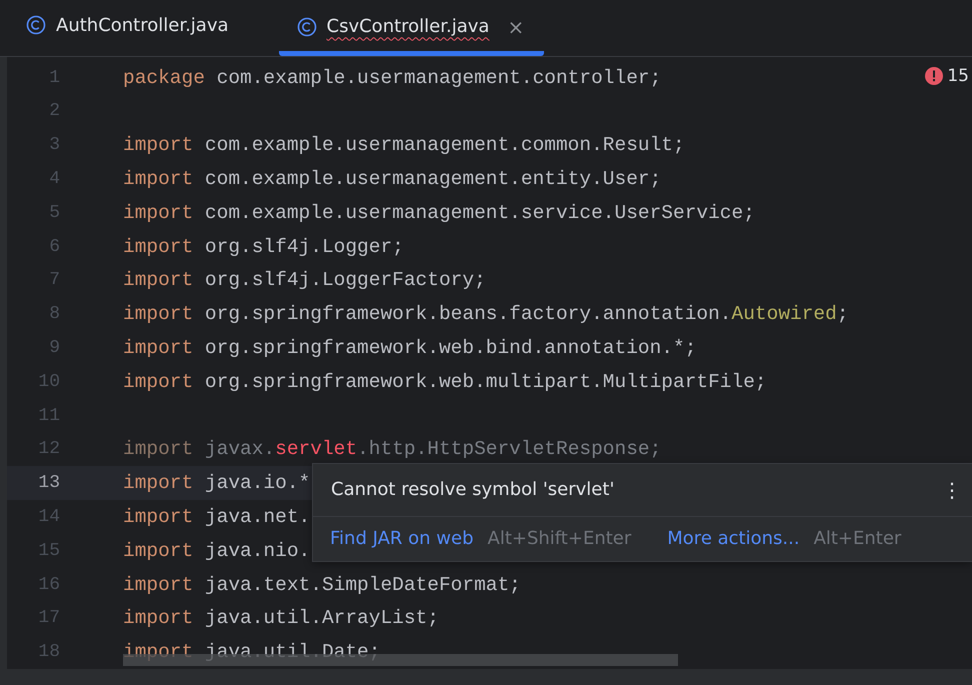 Image resolution: width=972 pixels, height=685 pixels. Describe the element at coordinates (251, 652) in the screenshot. I see `code-line: import java.util.Date;` at that location.